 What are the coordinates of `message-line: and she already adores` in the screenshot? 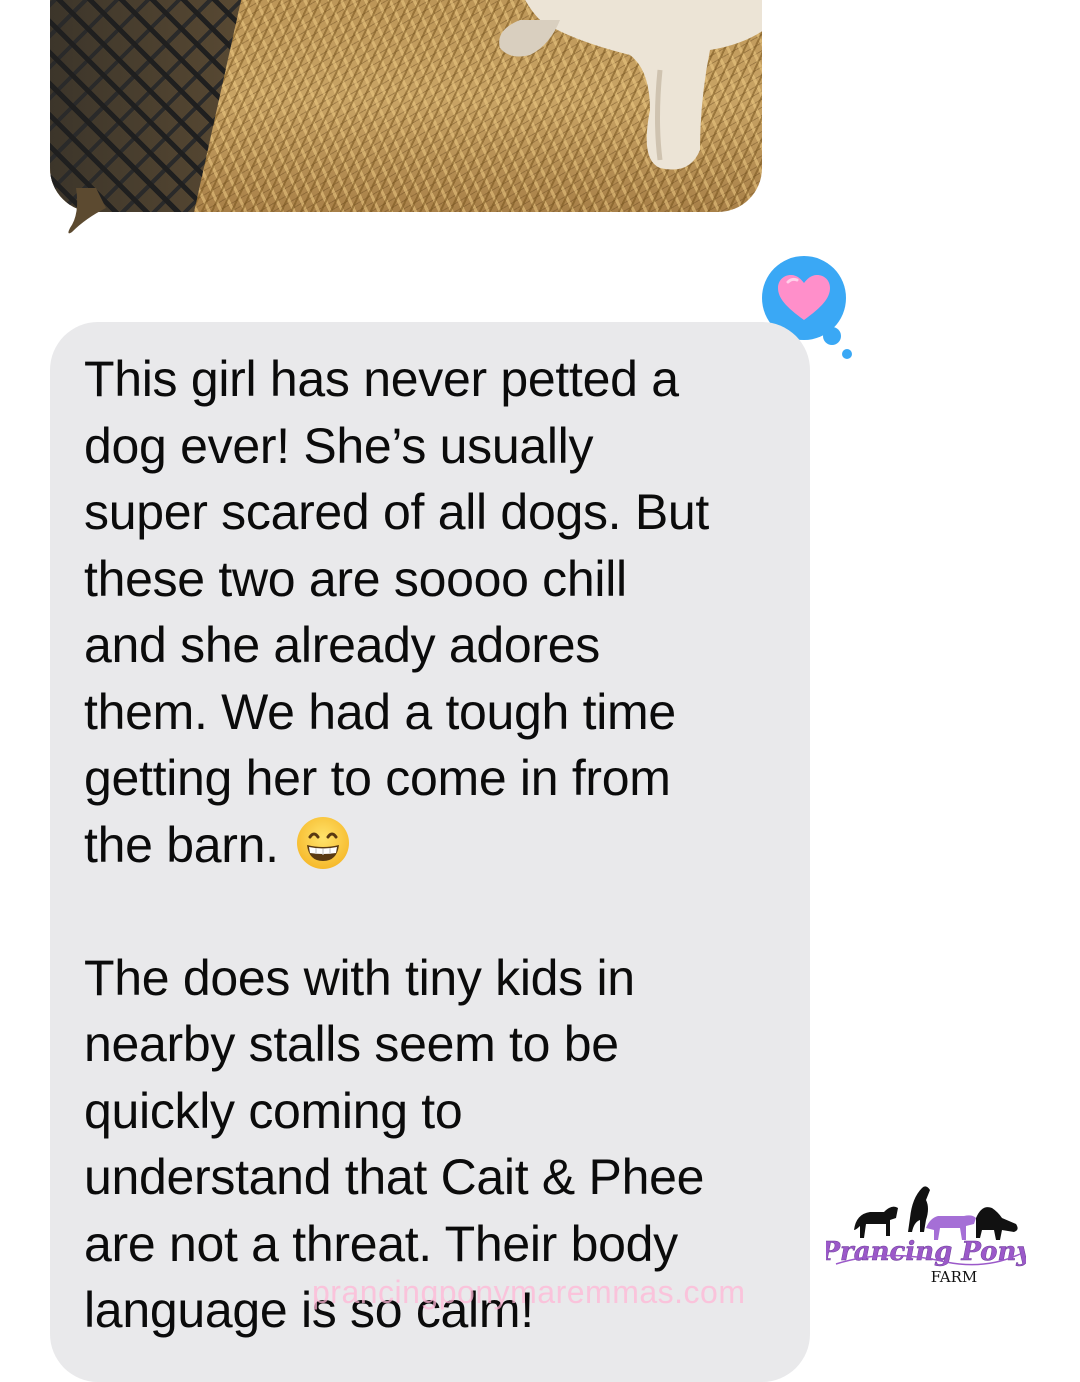 It's located at (342, 645).